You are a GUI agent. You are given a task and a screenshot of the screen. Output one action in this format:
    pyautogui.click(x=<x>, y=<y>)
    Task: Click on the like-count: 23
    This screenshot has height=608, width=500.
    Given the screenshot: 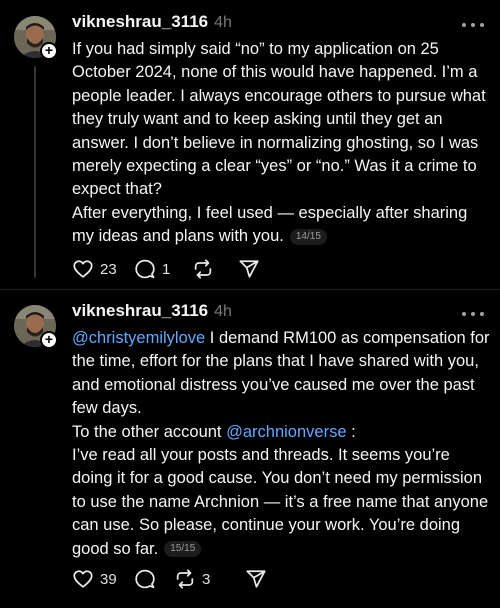 What is the action you would take?
    pyautogui.click(x=108, y=269)
    